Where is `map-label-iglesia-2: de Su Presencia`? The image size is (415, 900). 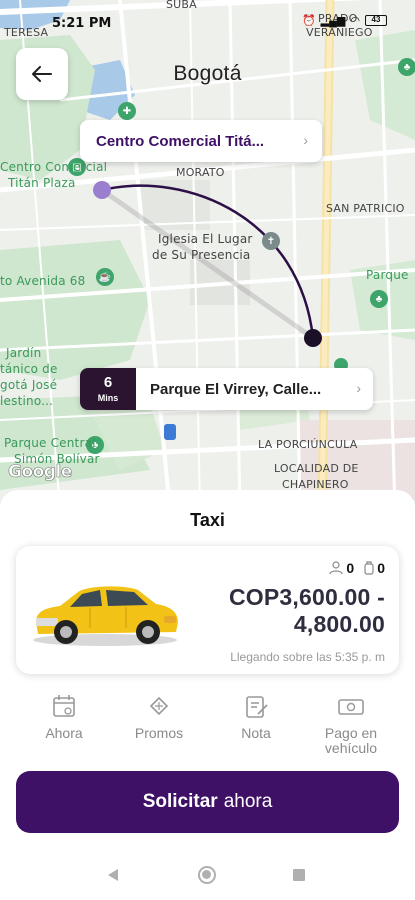
map-label-iglesia-2: de Su Presencia is located at coordinates (201, 255).